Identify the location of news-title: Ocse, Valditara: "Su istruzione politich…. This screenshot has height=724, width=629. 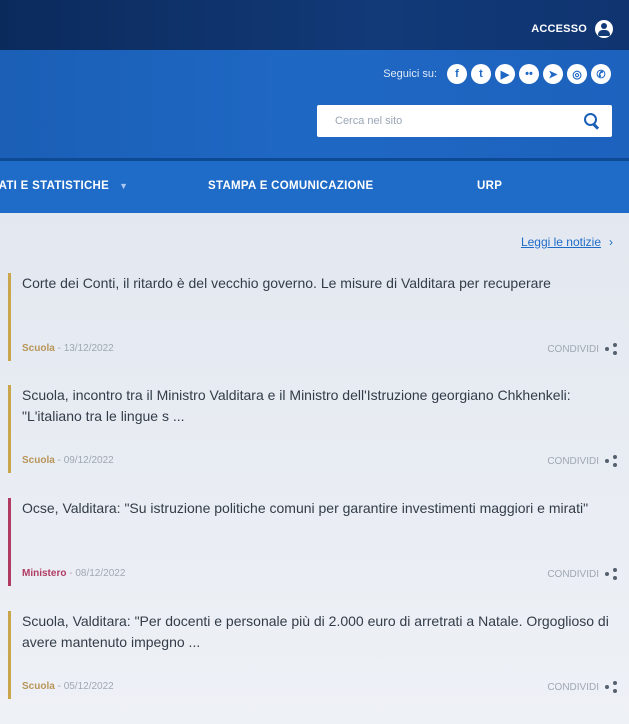
(317, 508).